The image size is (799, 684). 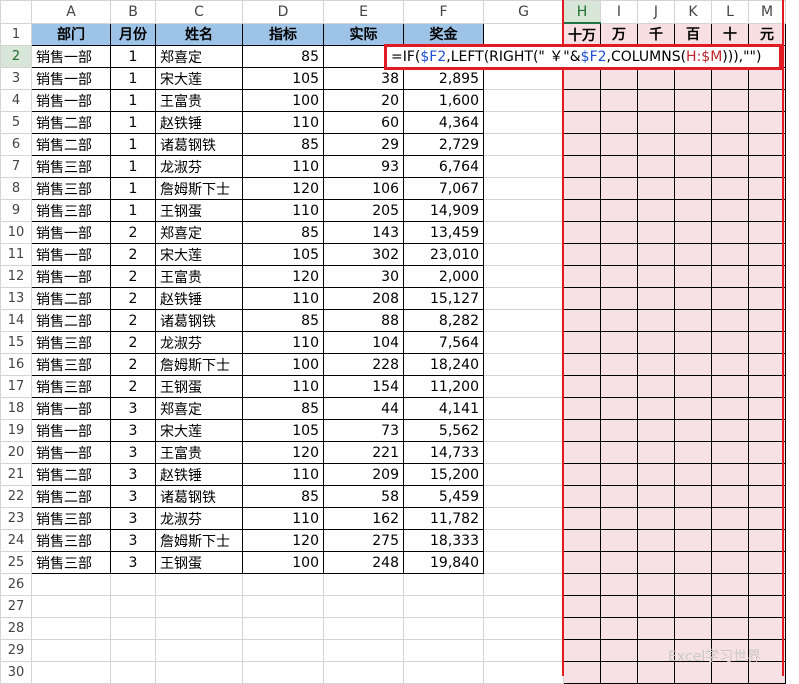 I want to click on column-header-c: C, so click(x=199, y=12).